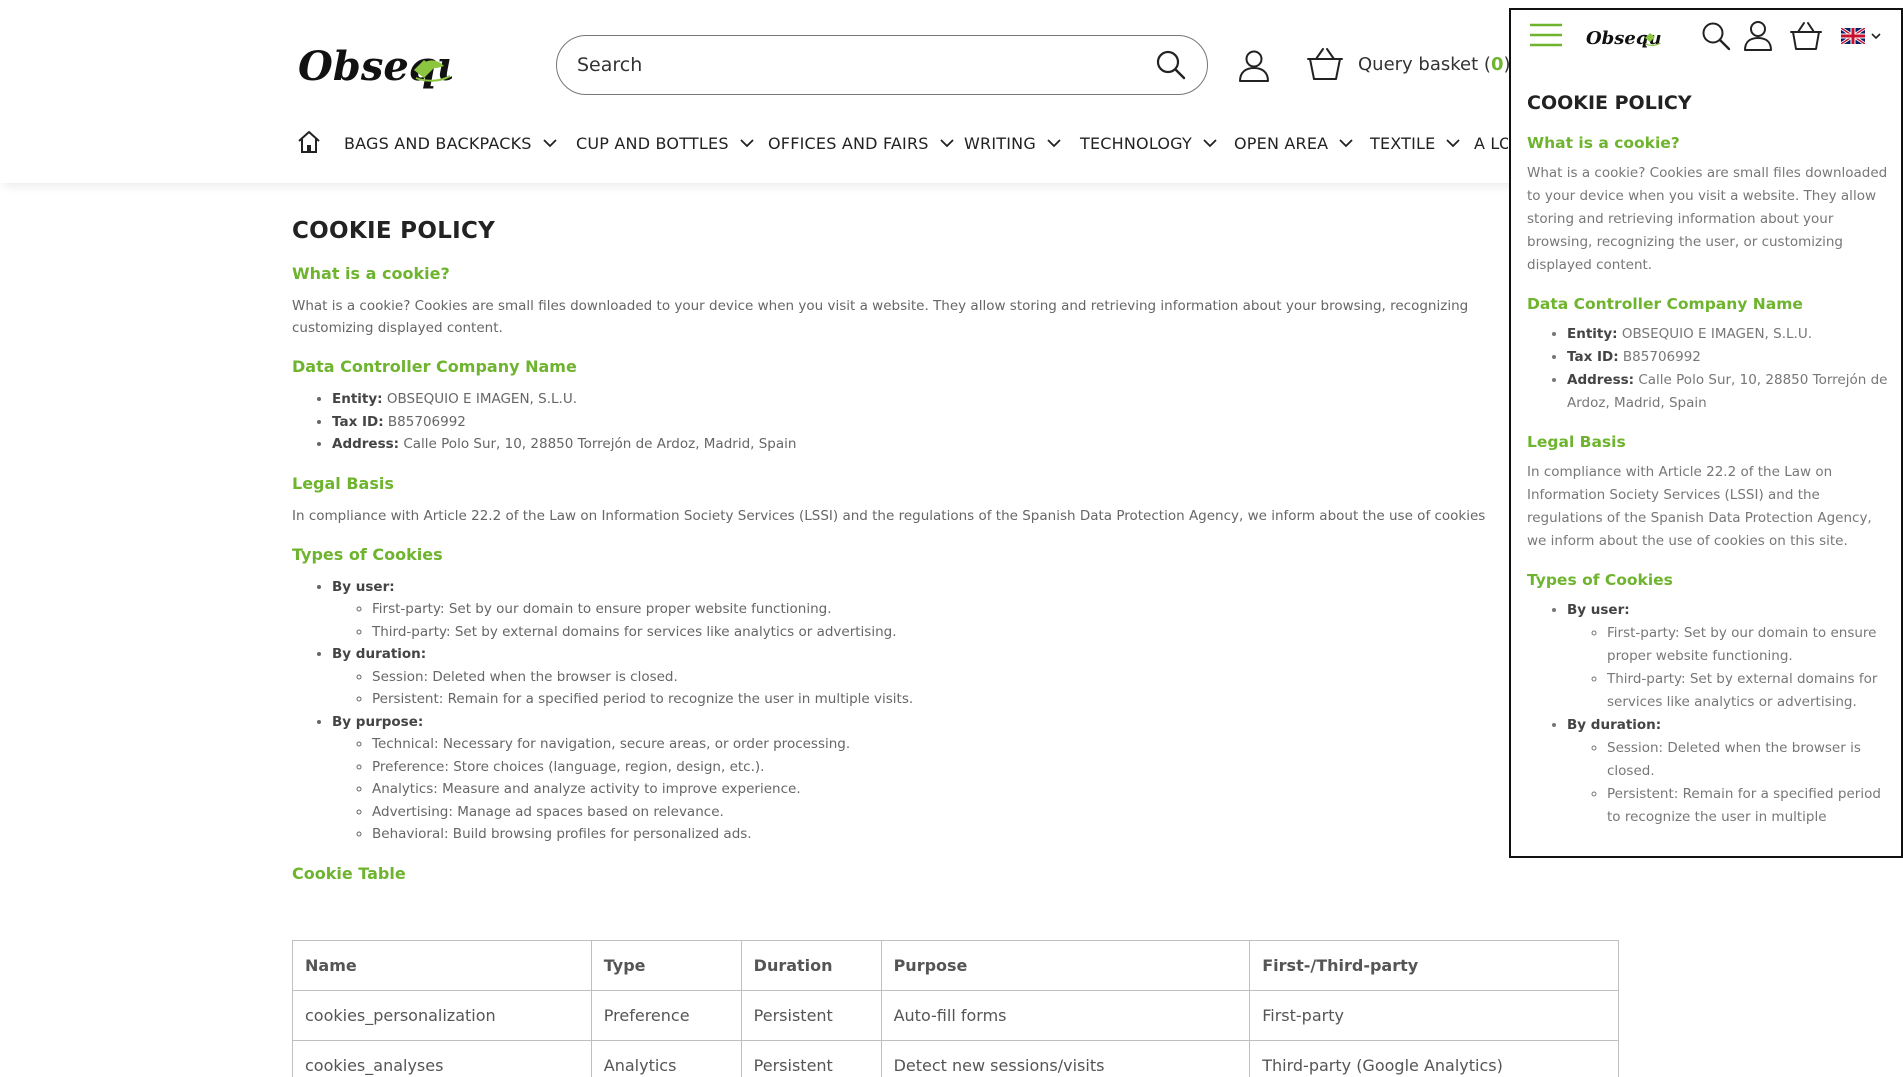 Image resolution: width=1903 pixels, height=1077 pixels. What do you see at coordinates (811, 965) in the screenshot?
I see `column-header-duration: Duration` at bounding box center [811, 965].